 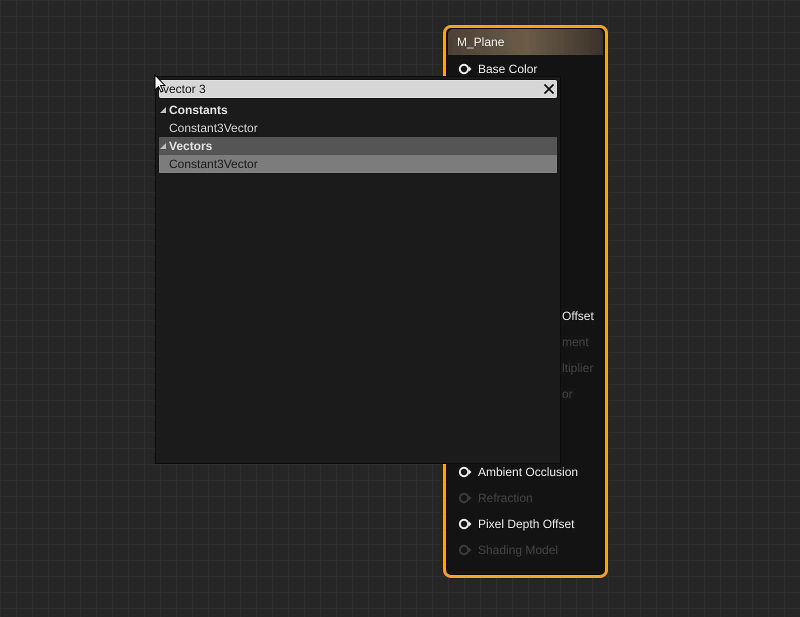 I want to click on search-field: vector 3, so click(x=358, y=89).